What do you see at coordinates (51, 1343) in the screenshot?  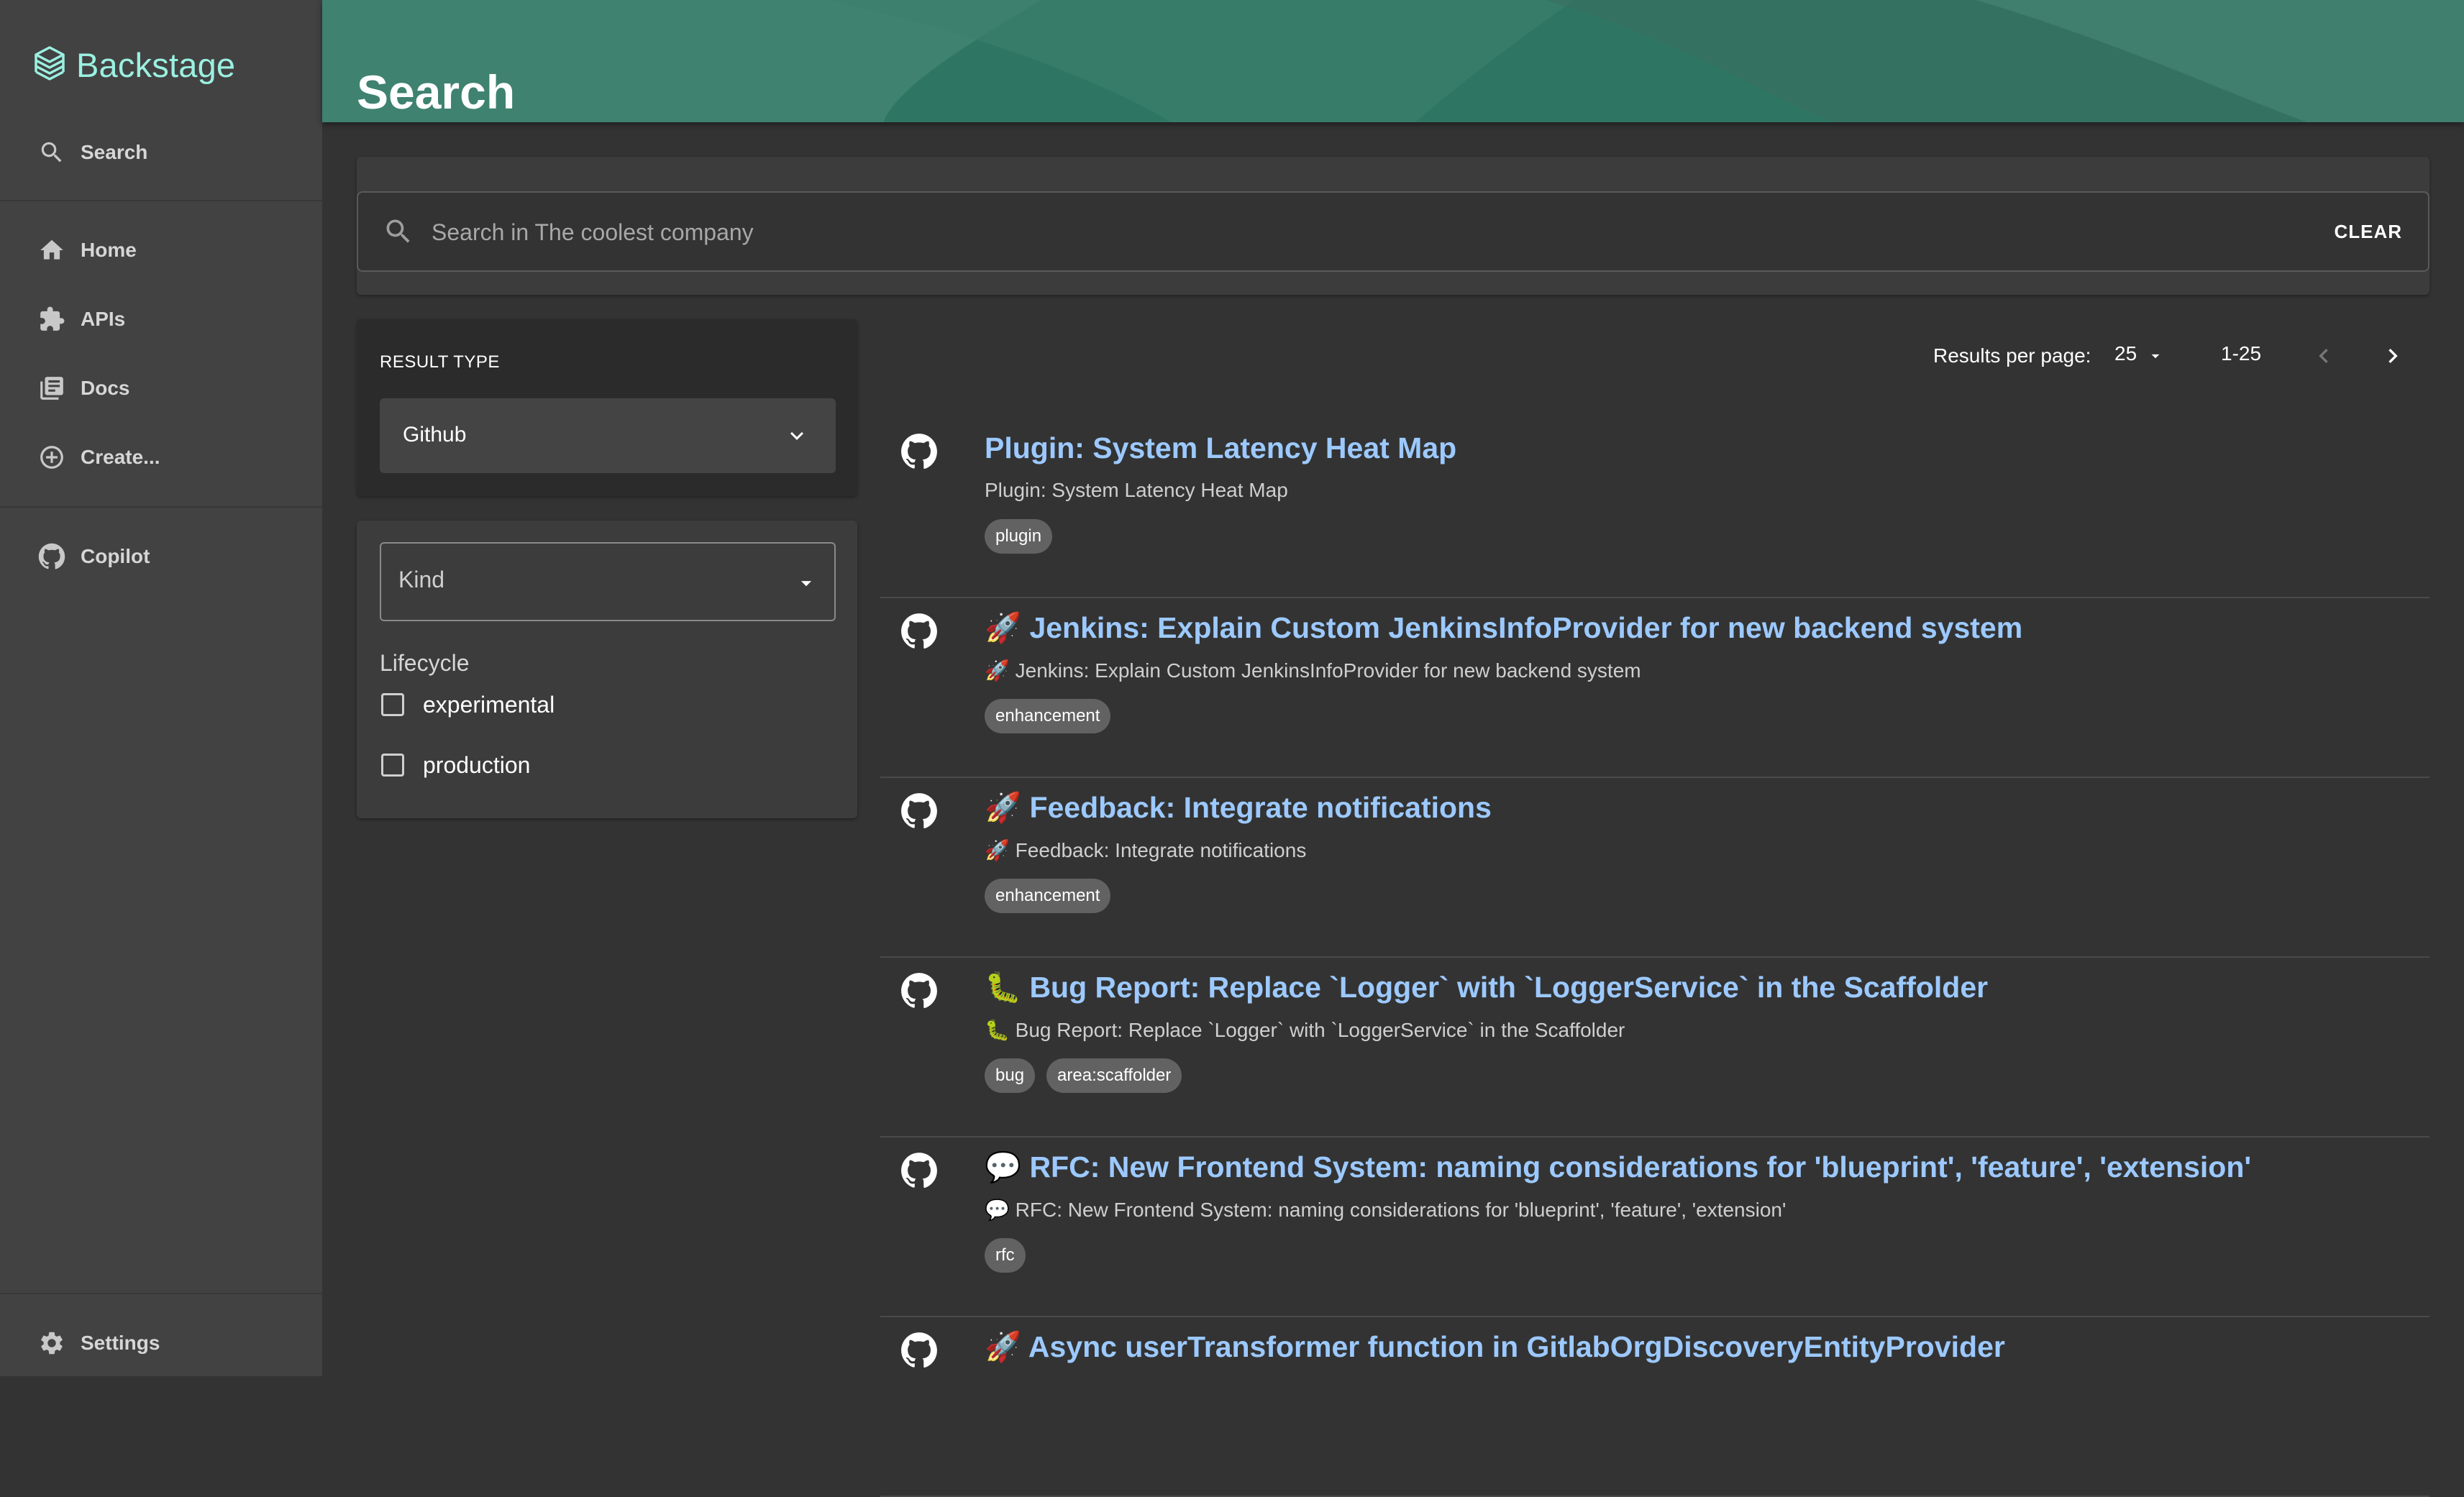 I see `gear-icon` at bounding box center [51, 1343].